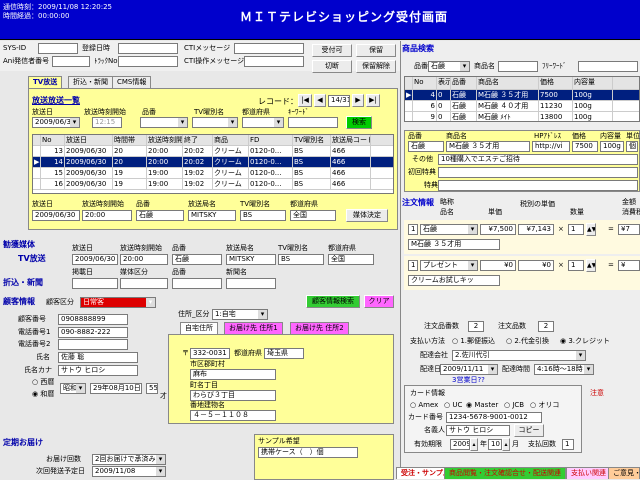  Describe the element at coordinates (522, 106) in the screenshot. I see `table-row: 6 0 石鹸 M石鹸 ４０才用 11230 100g` at that location.